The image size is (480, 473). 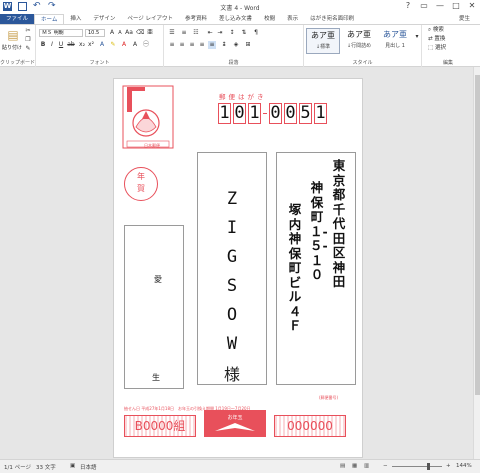 What do you see at coordinates (319, 231) in the screenshot?
I see `address-line-2: 神保町１‐５‐１０` at bounding box center [319, 231].